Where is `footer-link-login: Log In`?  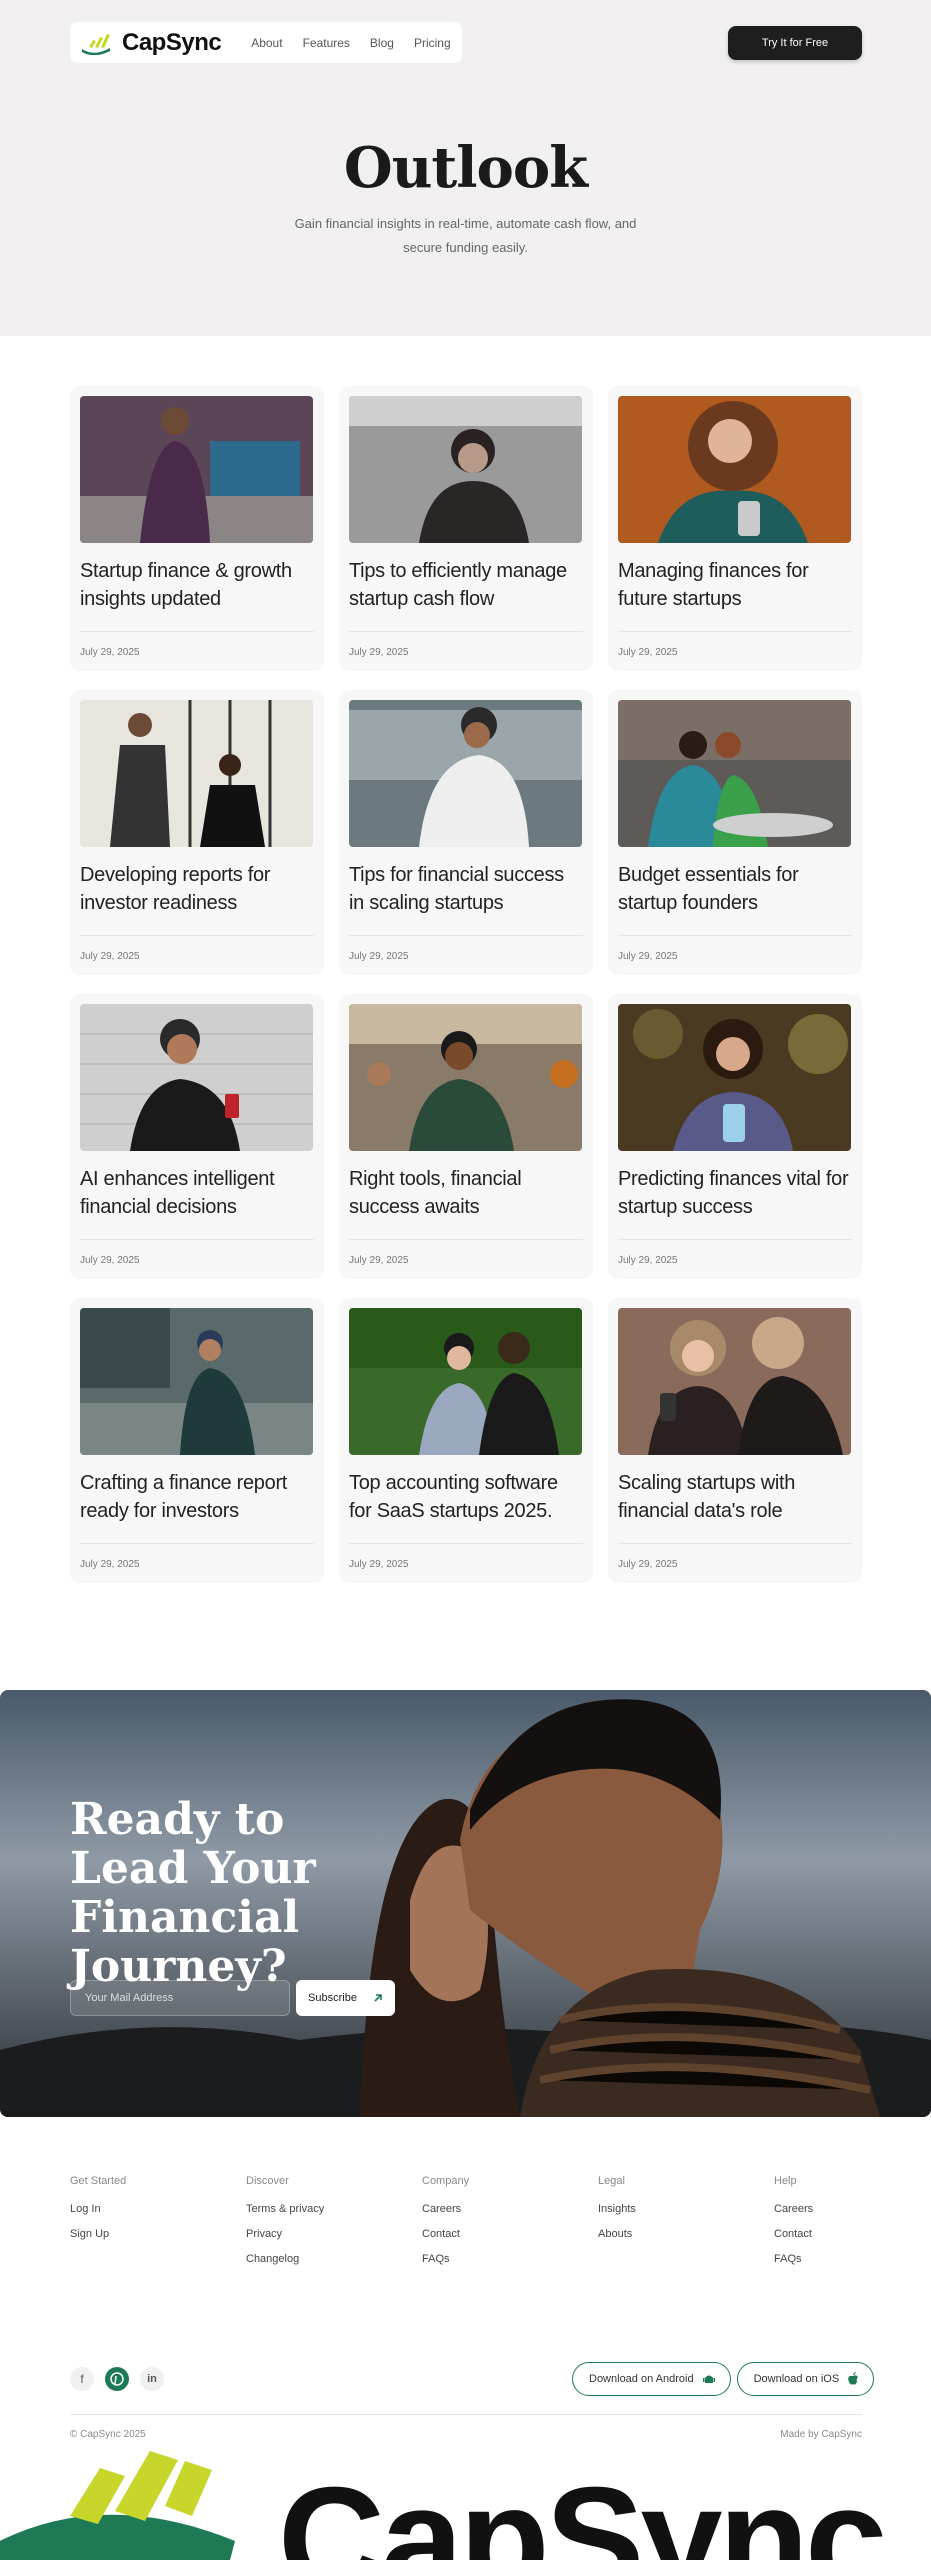 footer-link-login: Log In is located at coordinates (158, 2209).